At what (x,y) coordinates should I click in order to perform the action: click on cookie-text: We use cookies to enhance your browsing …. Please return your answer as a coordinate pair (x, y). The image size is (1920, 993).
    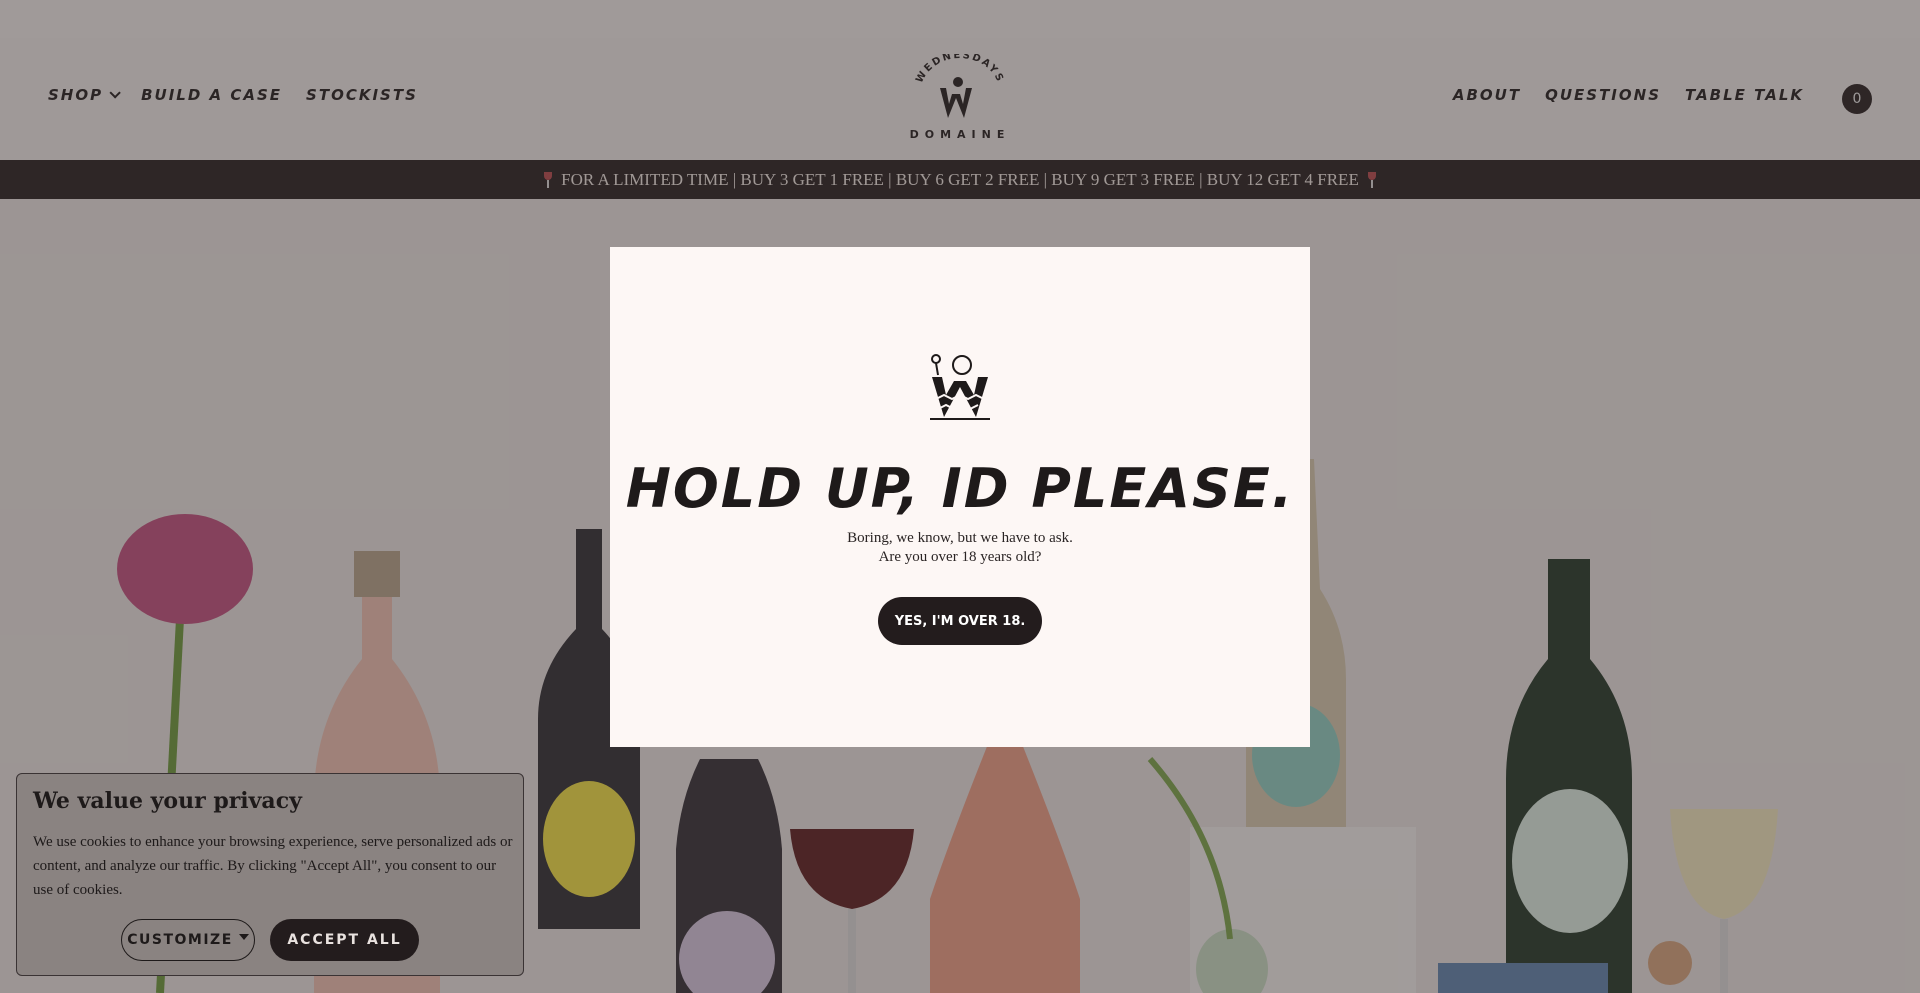
    Looking at the image, I should click on (273, 866).